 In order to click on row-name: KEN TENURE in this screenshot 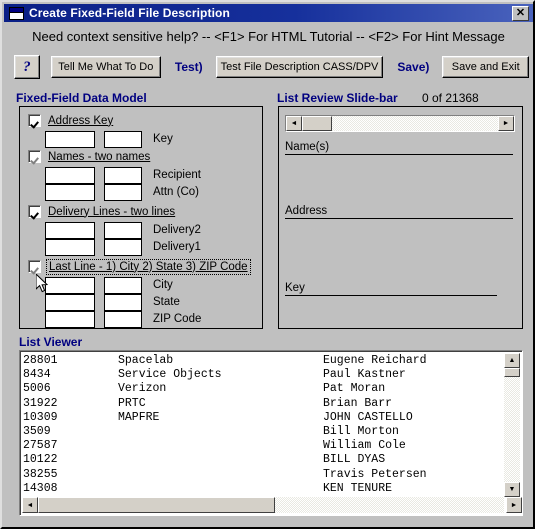, I will do `click(358, 488)`.